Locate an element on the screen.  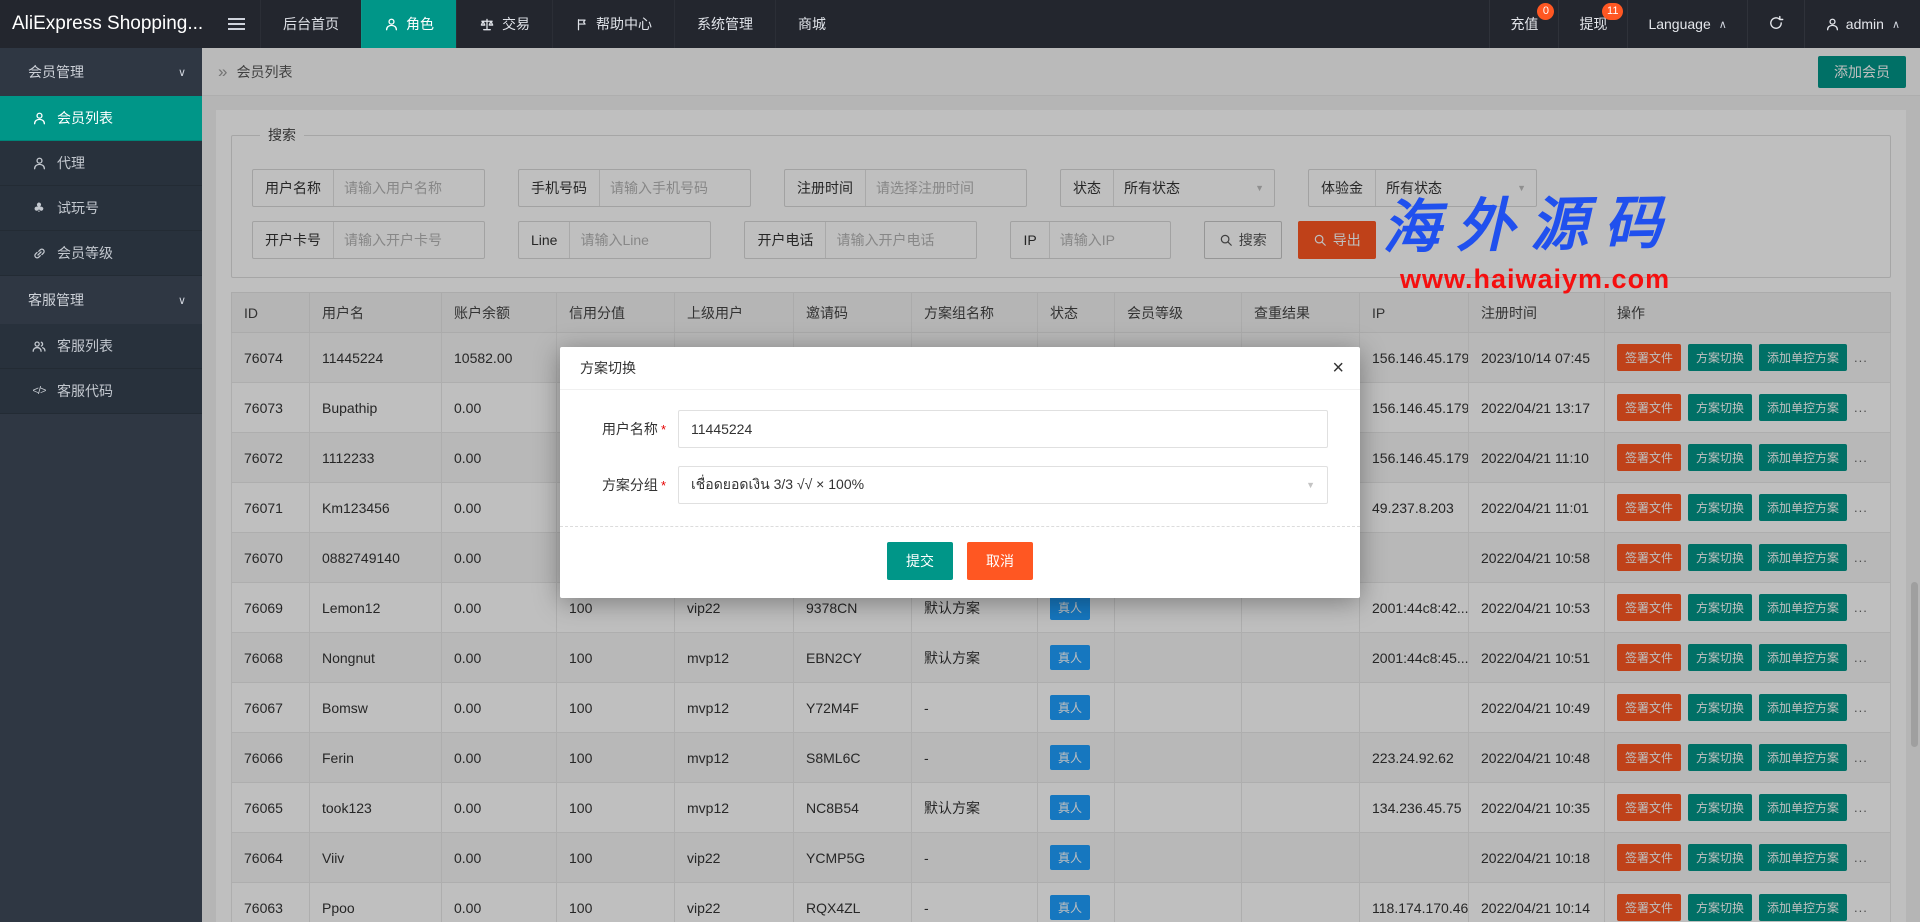
top-nav: 后台首页 角色 交易 帮助中心 系统管理 商城 is located at coordinates (554, 24).